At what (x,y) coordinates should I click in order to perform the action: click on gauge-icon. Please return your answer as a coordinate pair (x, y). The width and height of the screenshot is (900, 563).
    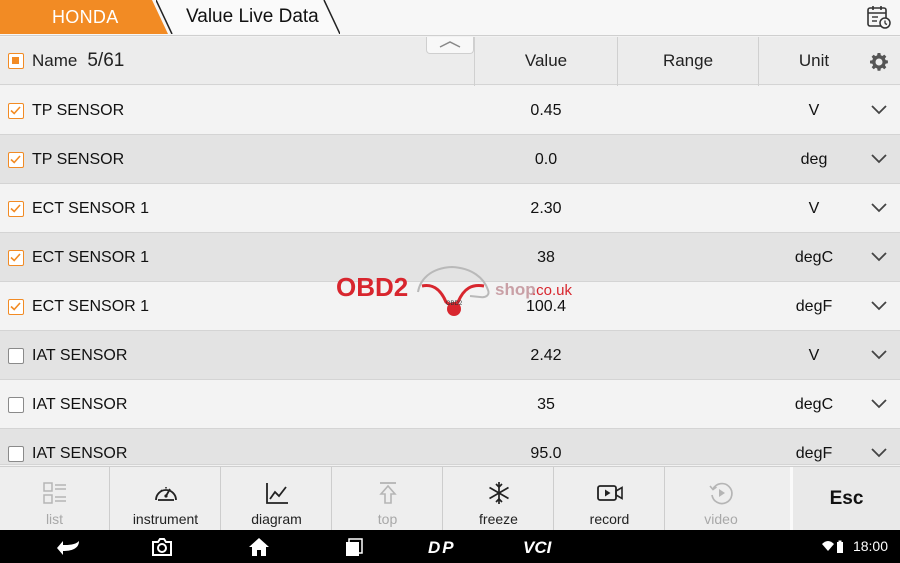
    Looking at the image, I should click on (165, 494).